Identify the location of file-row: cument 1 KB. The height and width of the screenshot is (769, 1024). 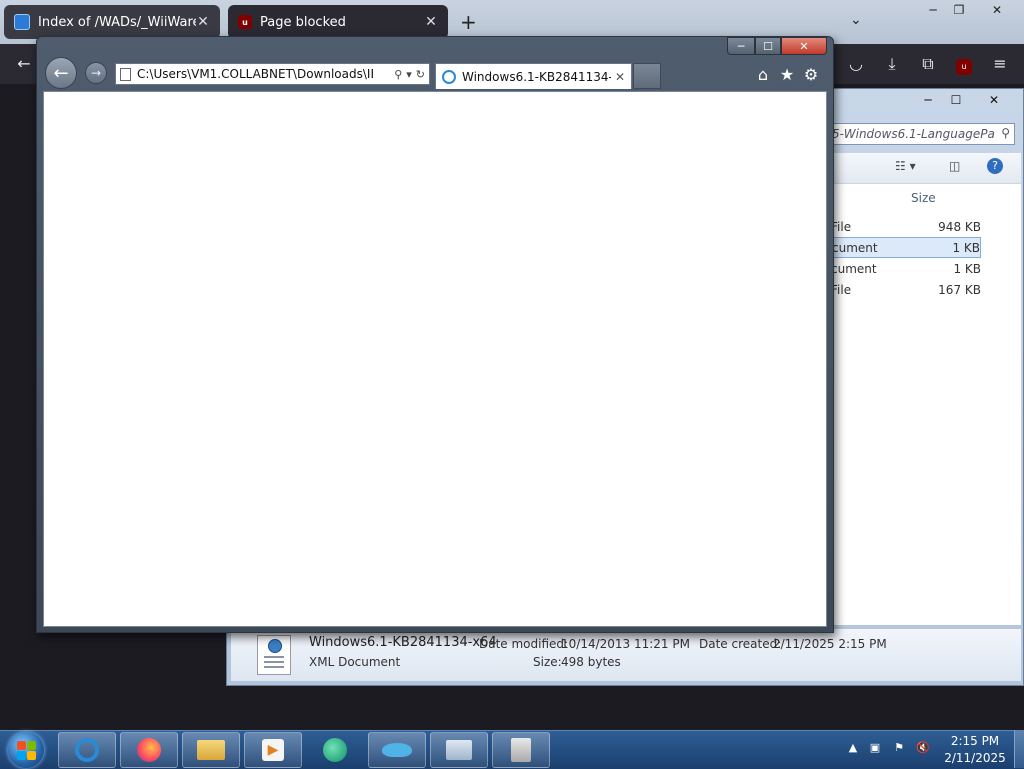
(906, 269).